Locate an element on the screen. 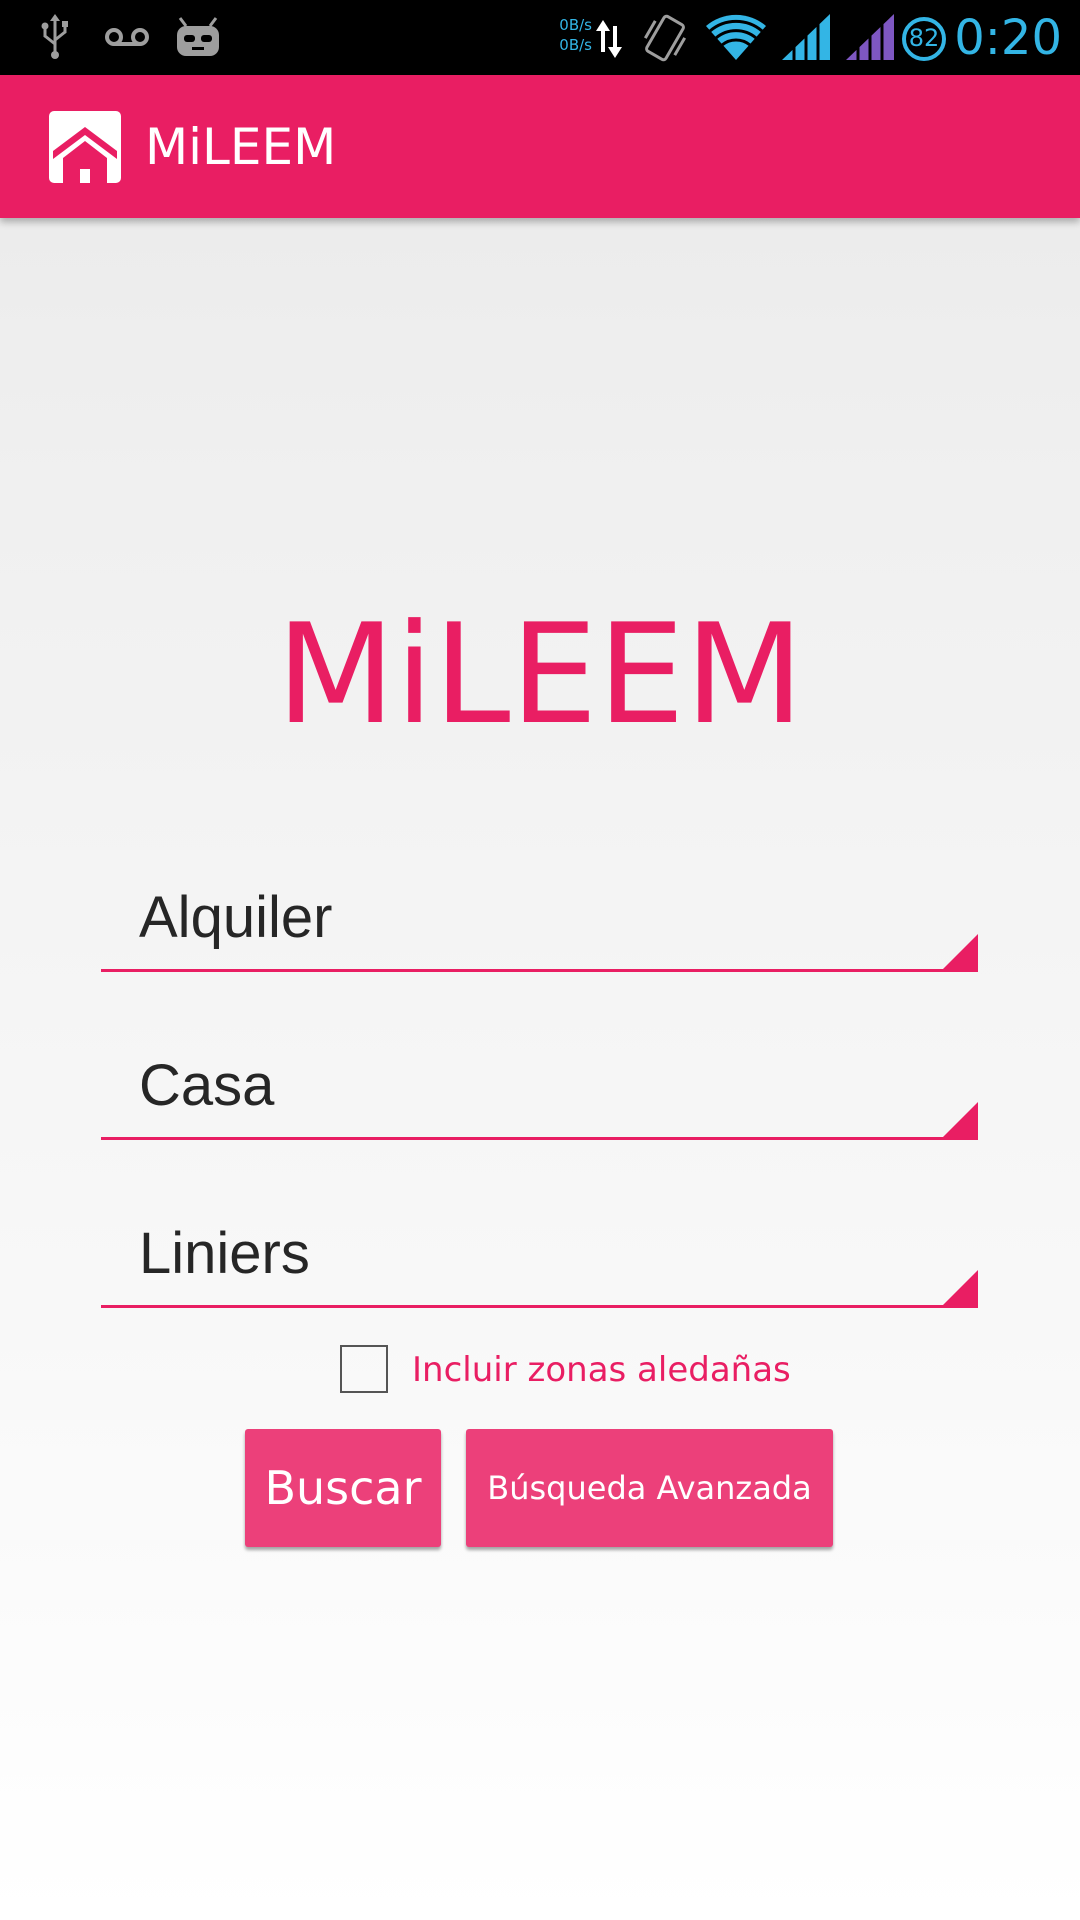 This screenshot has width=1080, height=1920. house-icon is located at coordinates (85, 147).